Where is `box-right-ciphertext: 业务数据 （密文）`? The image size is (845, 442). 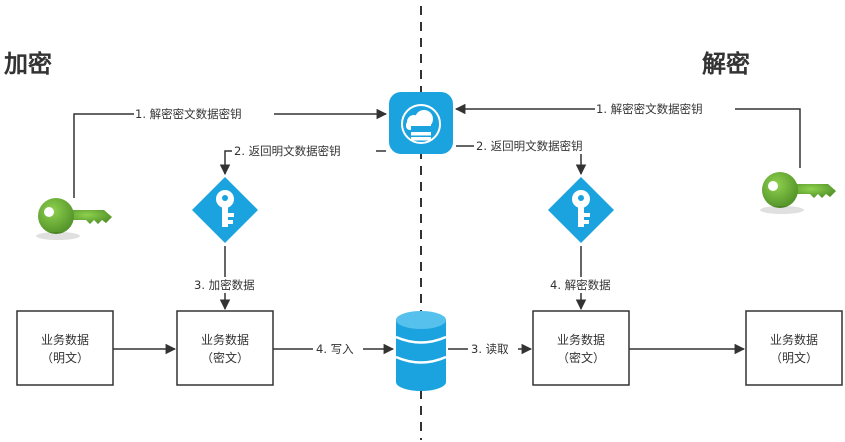
box-right-ciphertext: 业务数据 （密文） is located at coordinates (581, 348).